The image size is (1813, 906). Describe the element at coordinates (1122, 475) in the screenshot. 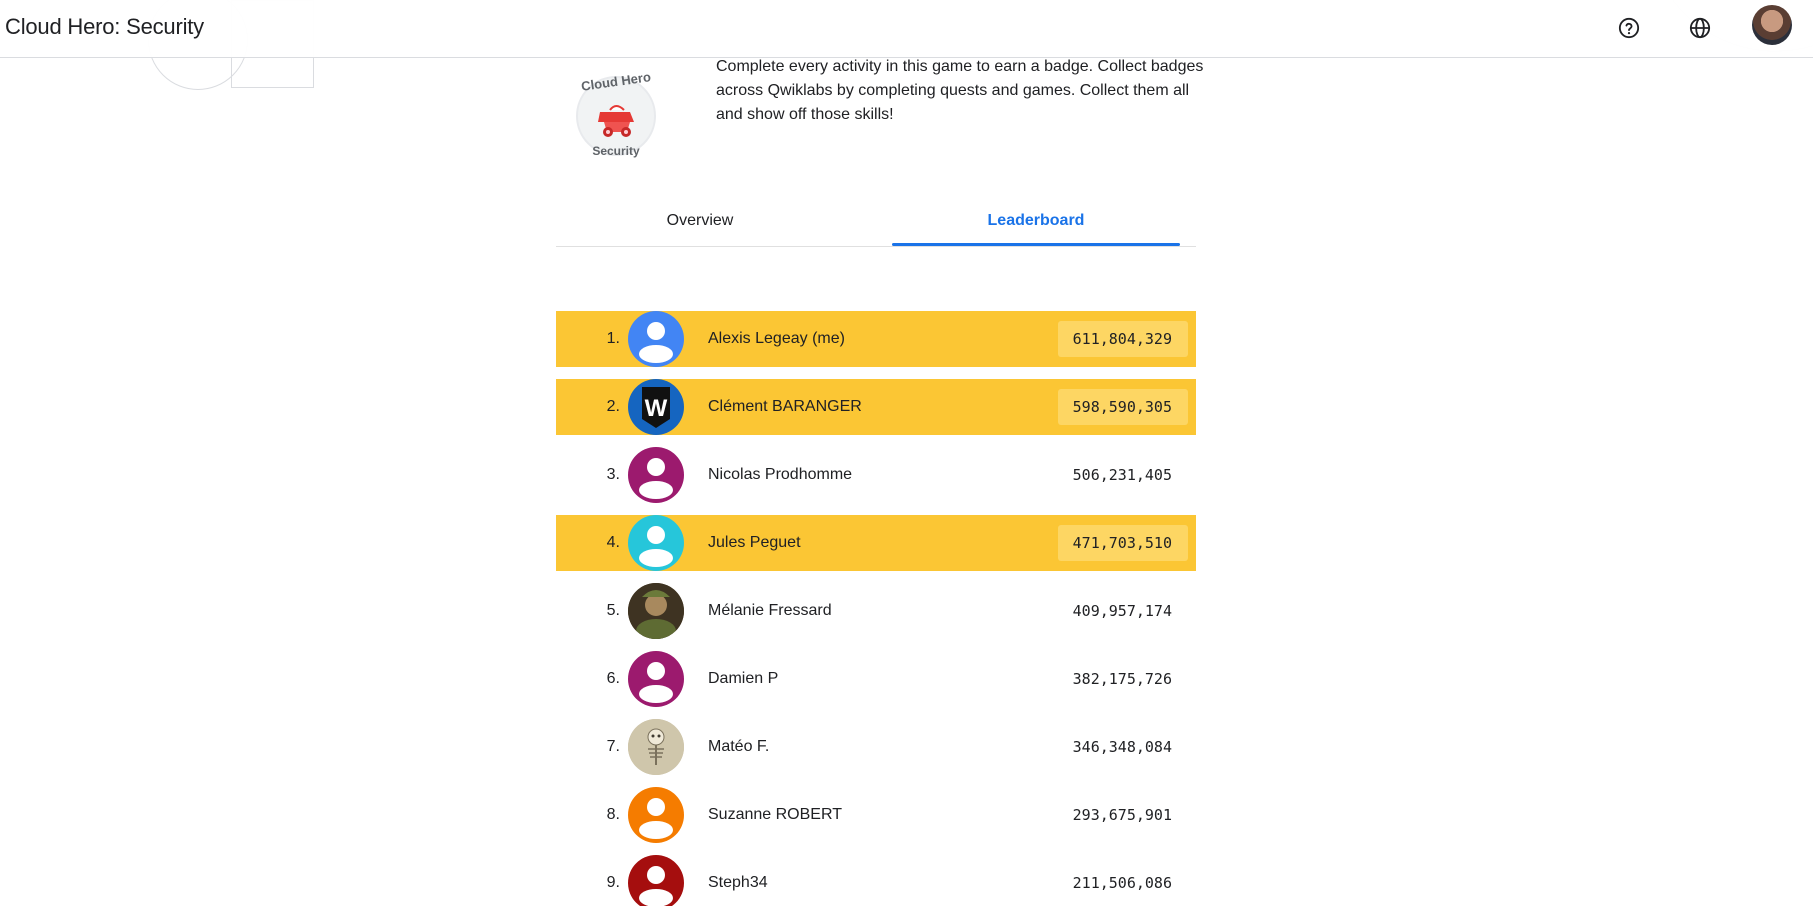

I see `player-score: 506,231,405` at that location.